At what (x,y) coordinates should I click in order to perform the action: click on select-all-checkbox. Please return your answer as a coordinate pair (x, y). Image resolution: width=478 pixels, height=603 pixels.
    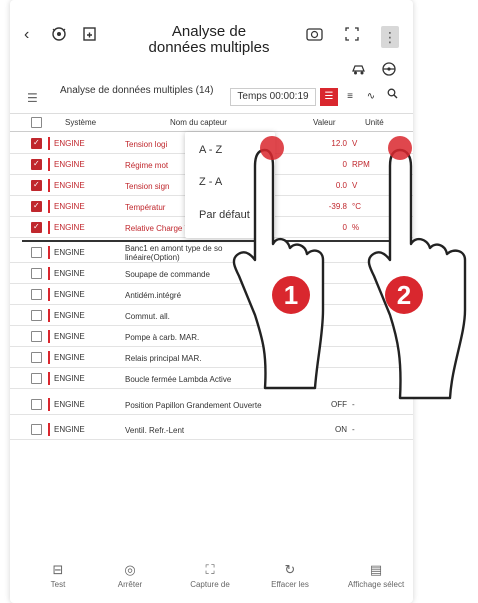
    Looking at the image, I should click on (36, 122).